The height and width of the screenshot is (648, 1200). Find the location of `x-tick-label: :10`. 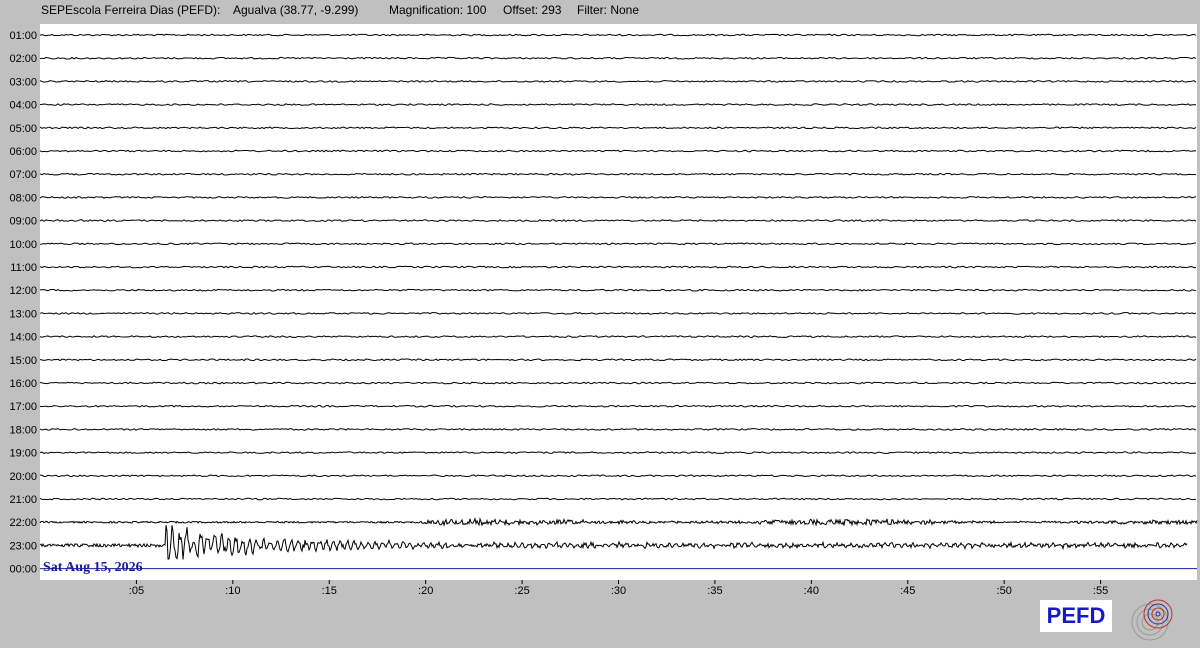

x-tick-label: :10 is located at coordinates (232, 591).